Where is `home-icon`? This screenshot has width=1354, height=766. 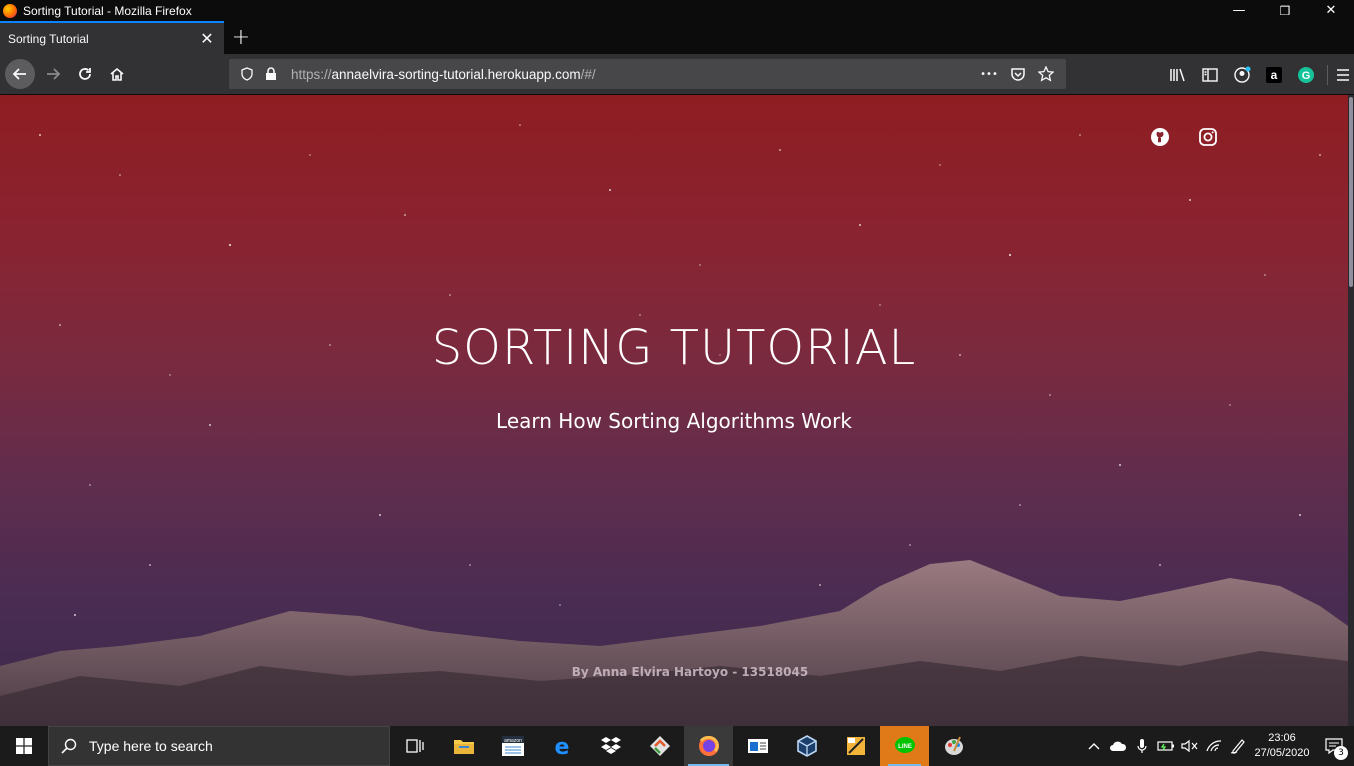 home-icon is located at coordinates (117, 74).